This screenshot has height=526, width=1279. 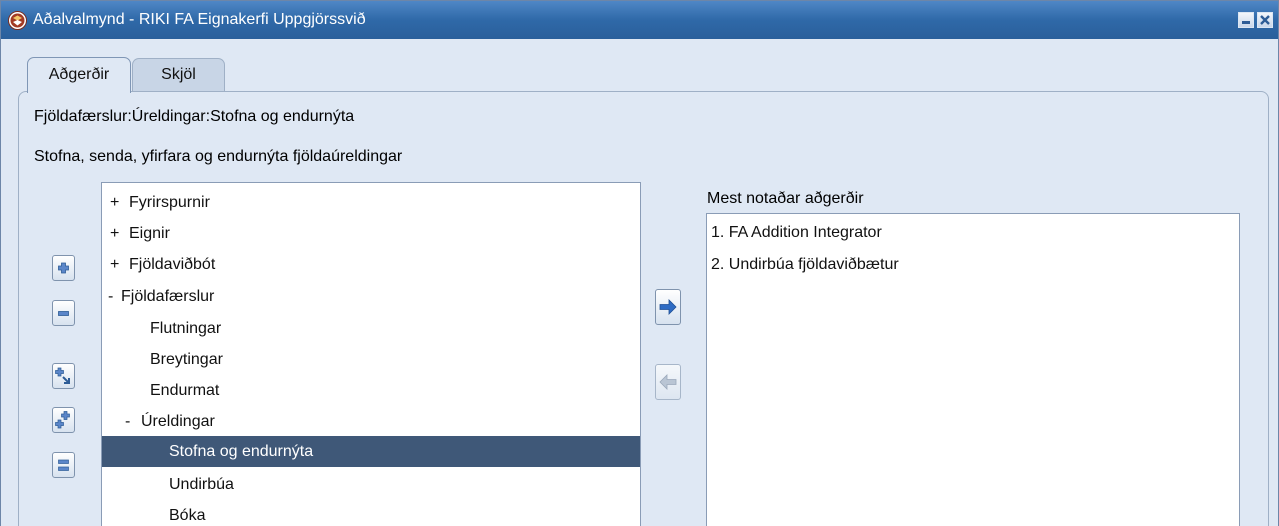 I want to click on tree-item-eignir: + Eignir, so click(x=371, y=233).